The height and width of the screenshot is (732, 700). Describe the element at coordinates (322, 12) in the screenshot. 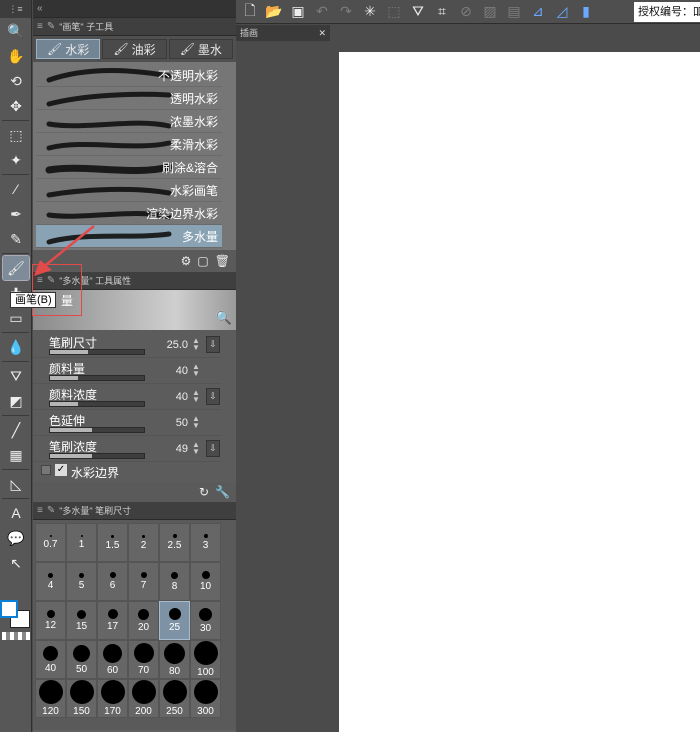

I see `undo-icon: ↶` at that location.